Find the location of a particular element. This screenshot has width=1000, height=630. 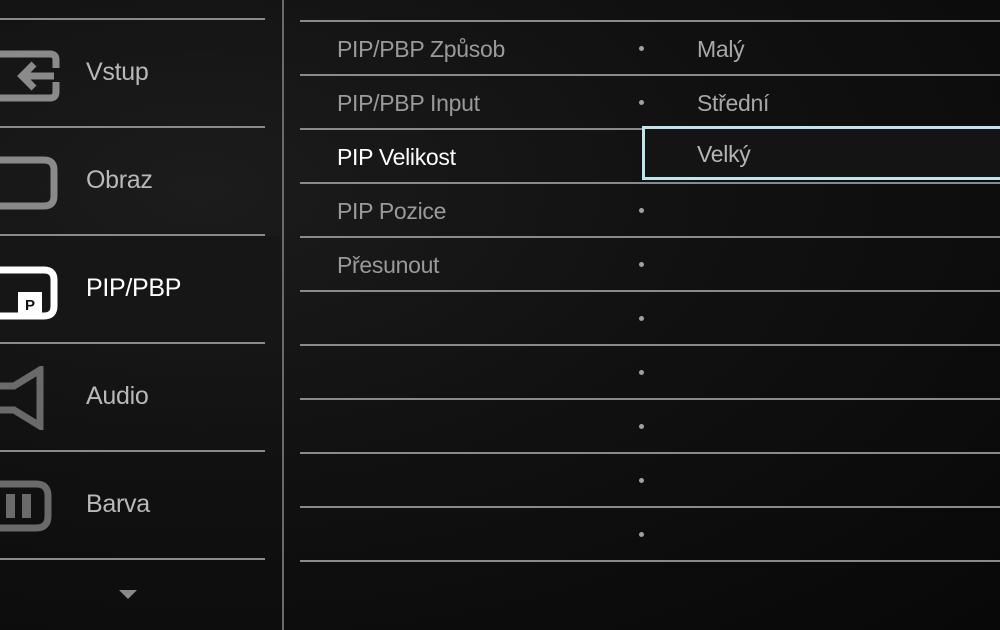

sidebar-item-label: Obraz is located at coordinates (119, 180).